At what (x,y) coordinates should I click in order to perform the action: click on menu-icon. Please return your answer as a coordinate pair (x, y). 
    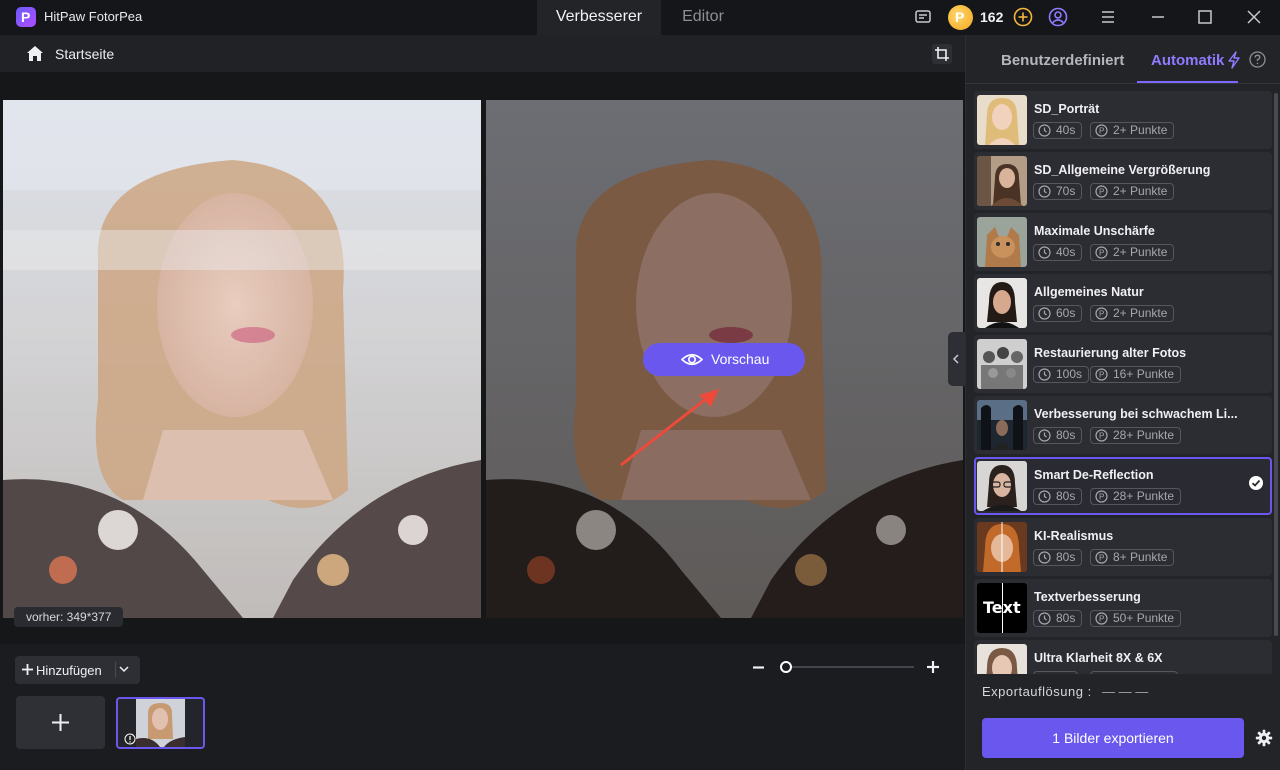
    Looking at the image, I should click on (1108, 17).